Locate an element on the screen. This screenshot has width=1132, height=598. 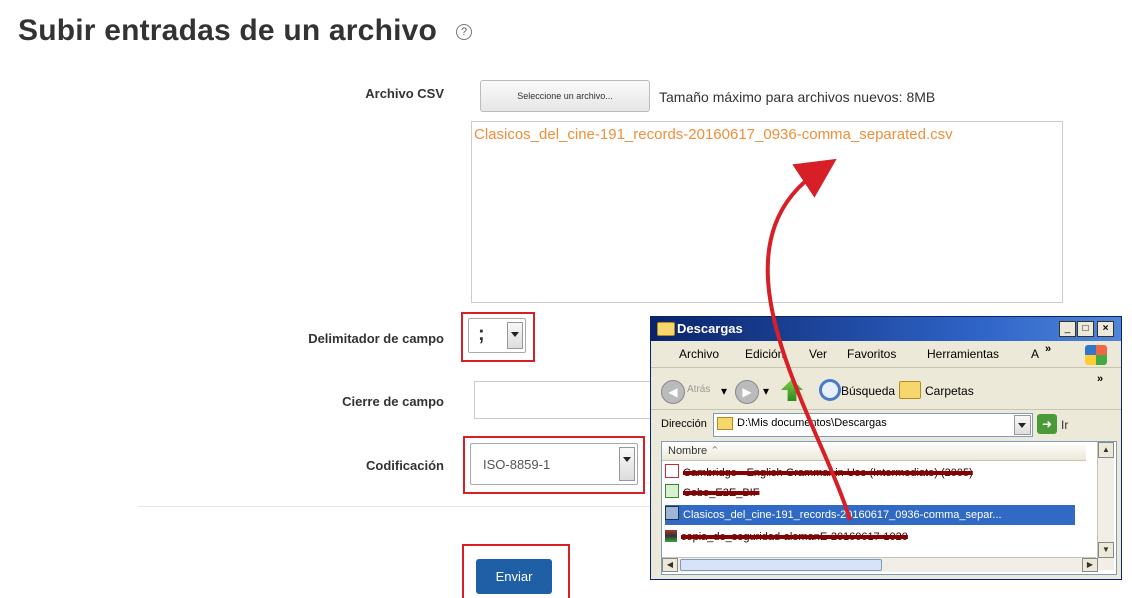
drag-arrow is located at coordinates (808, 339).